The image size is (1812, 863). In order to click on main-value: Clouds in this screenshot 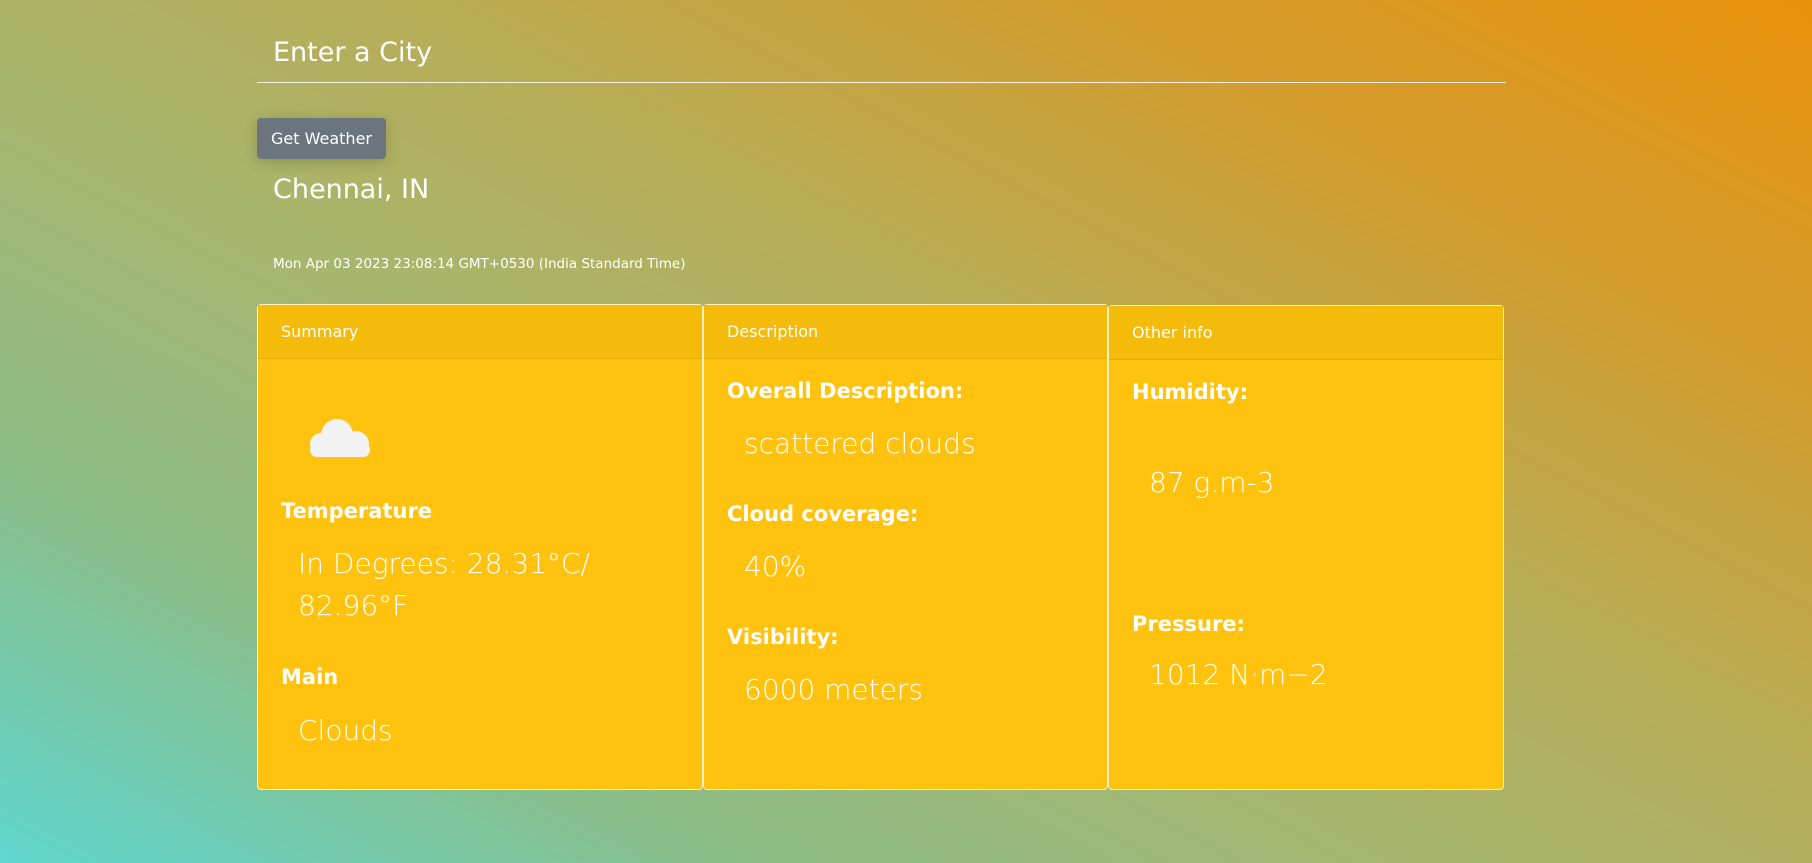, I will do `click(345, 730)`.